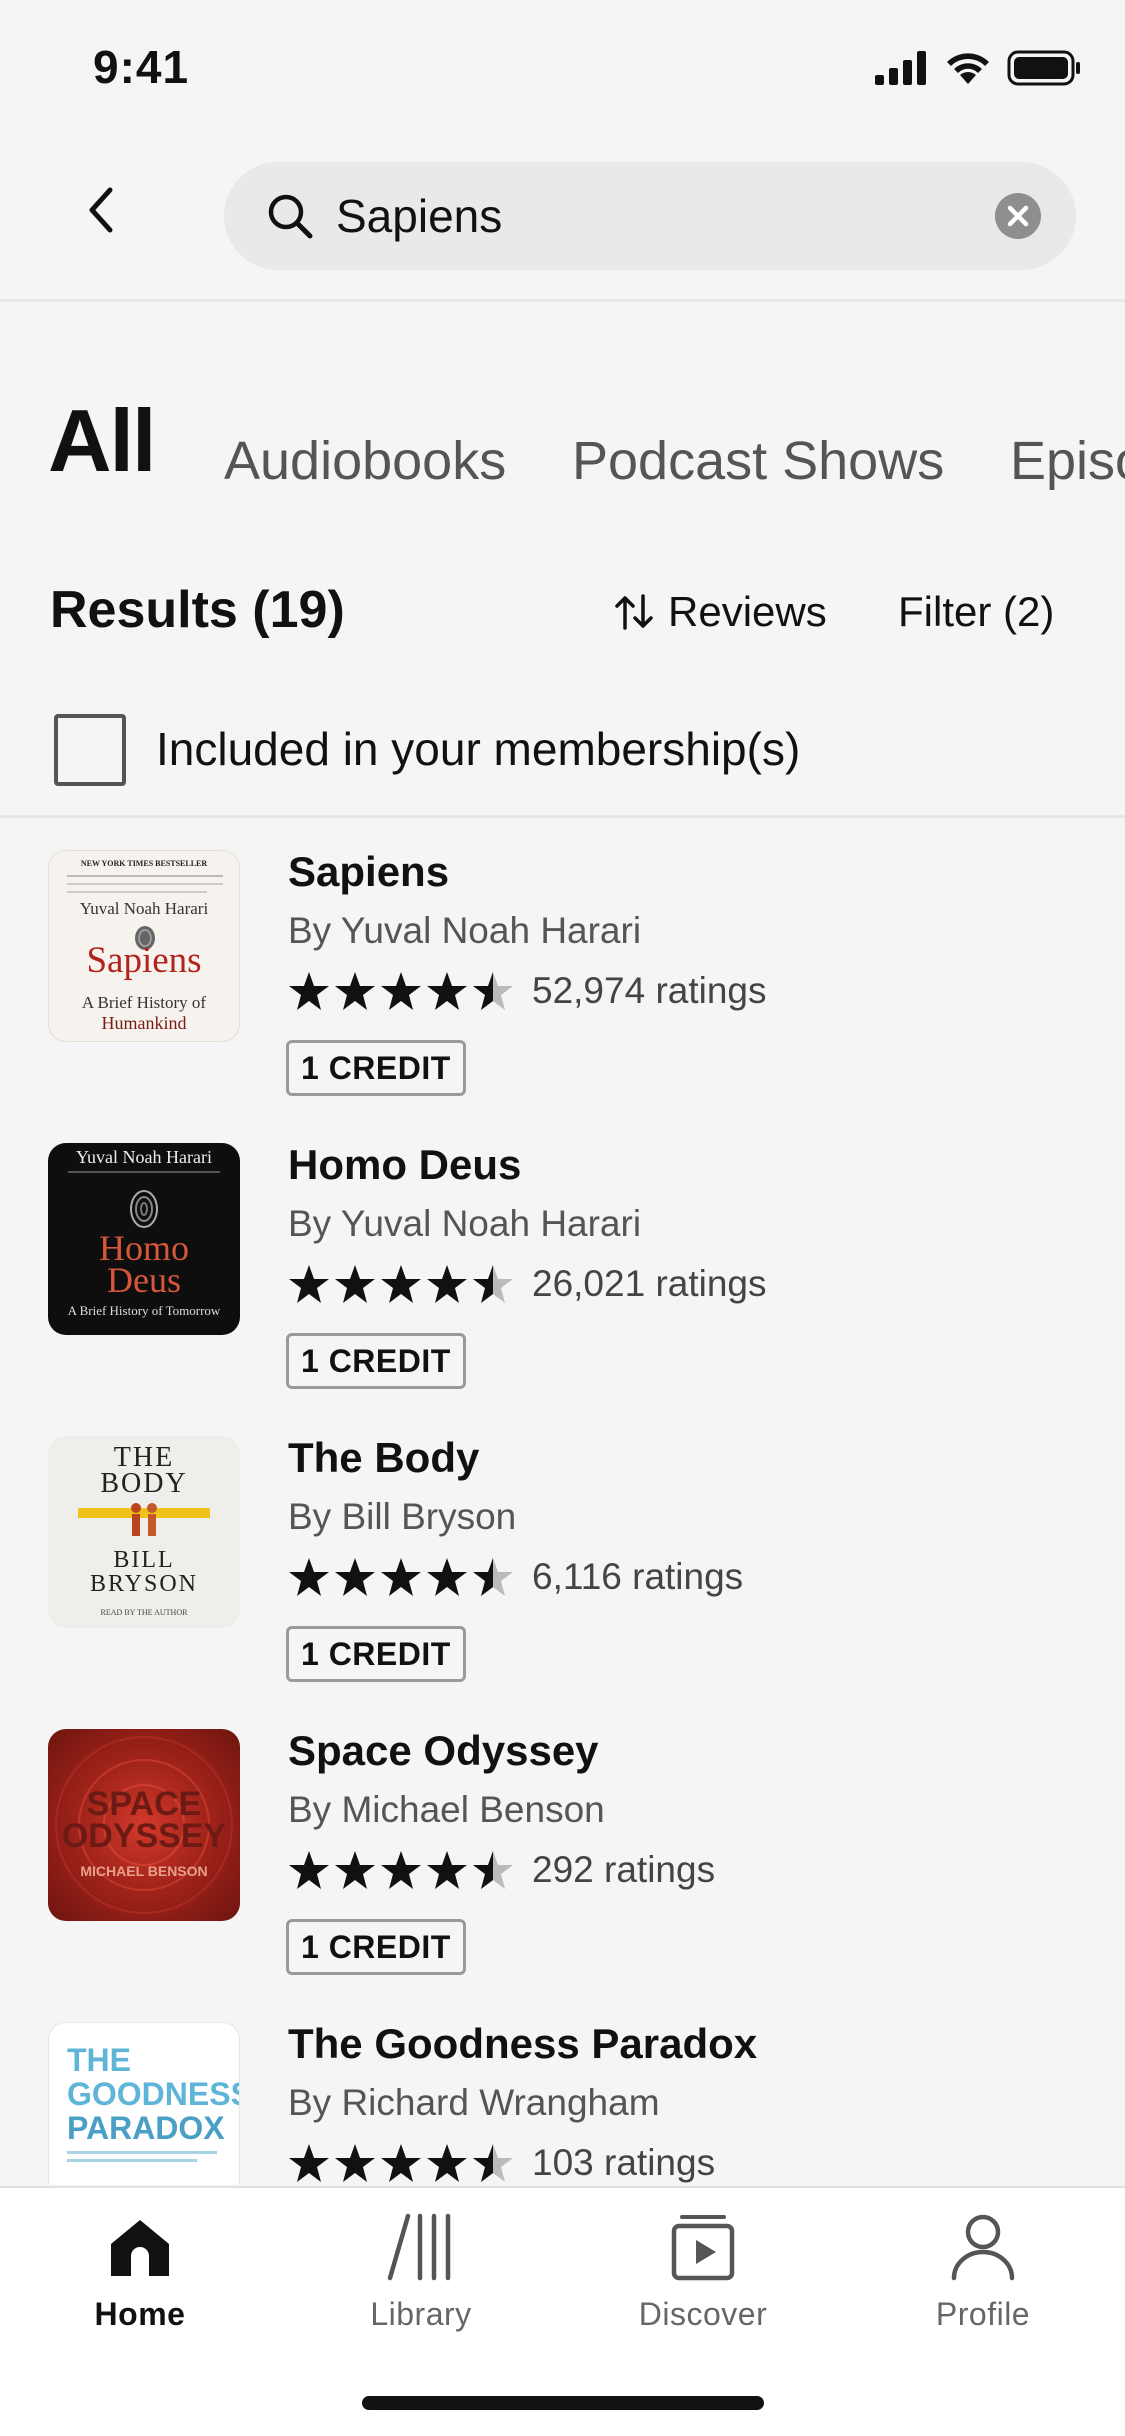 The height and width of the screenshot is (2436, 1125). I want to click on battery-icon, so click(1043, 68).